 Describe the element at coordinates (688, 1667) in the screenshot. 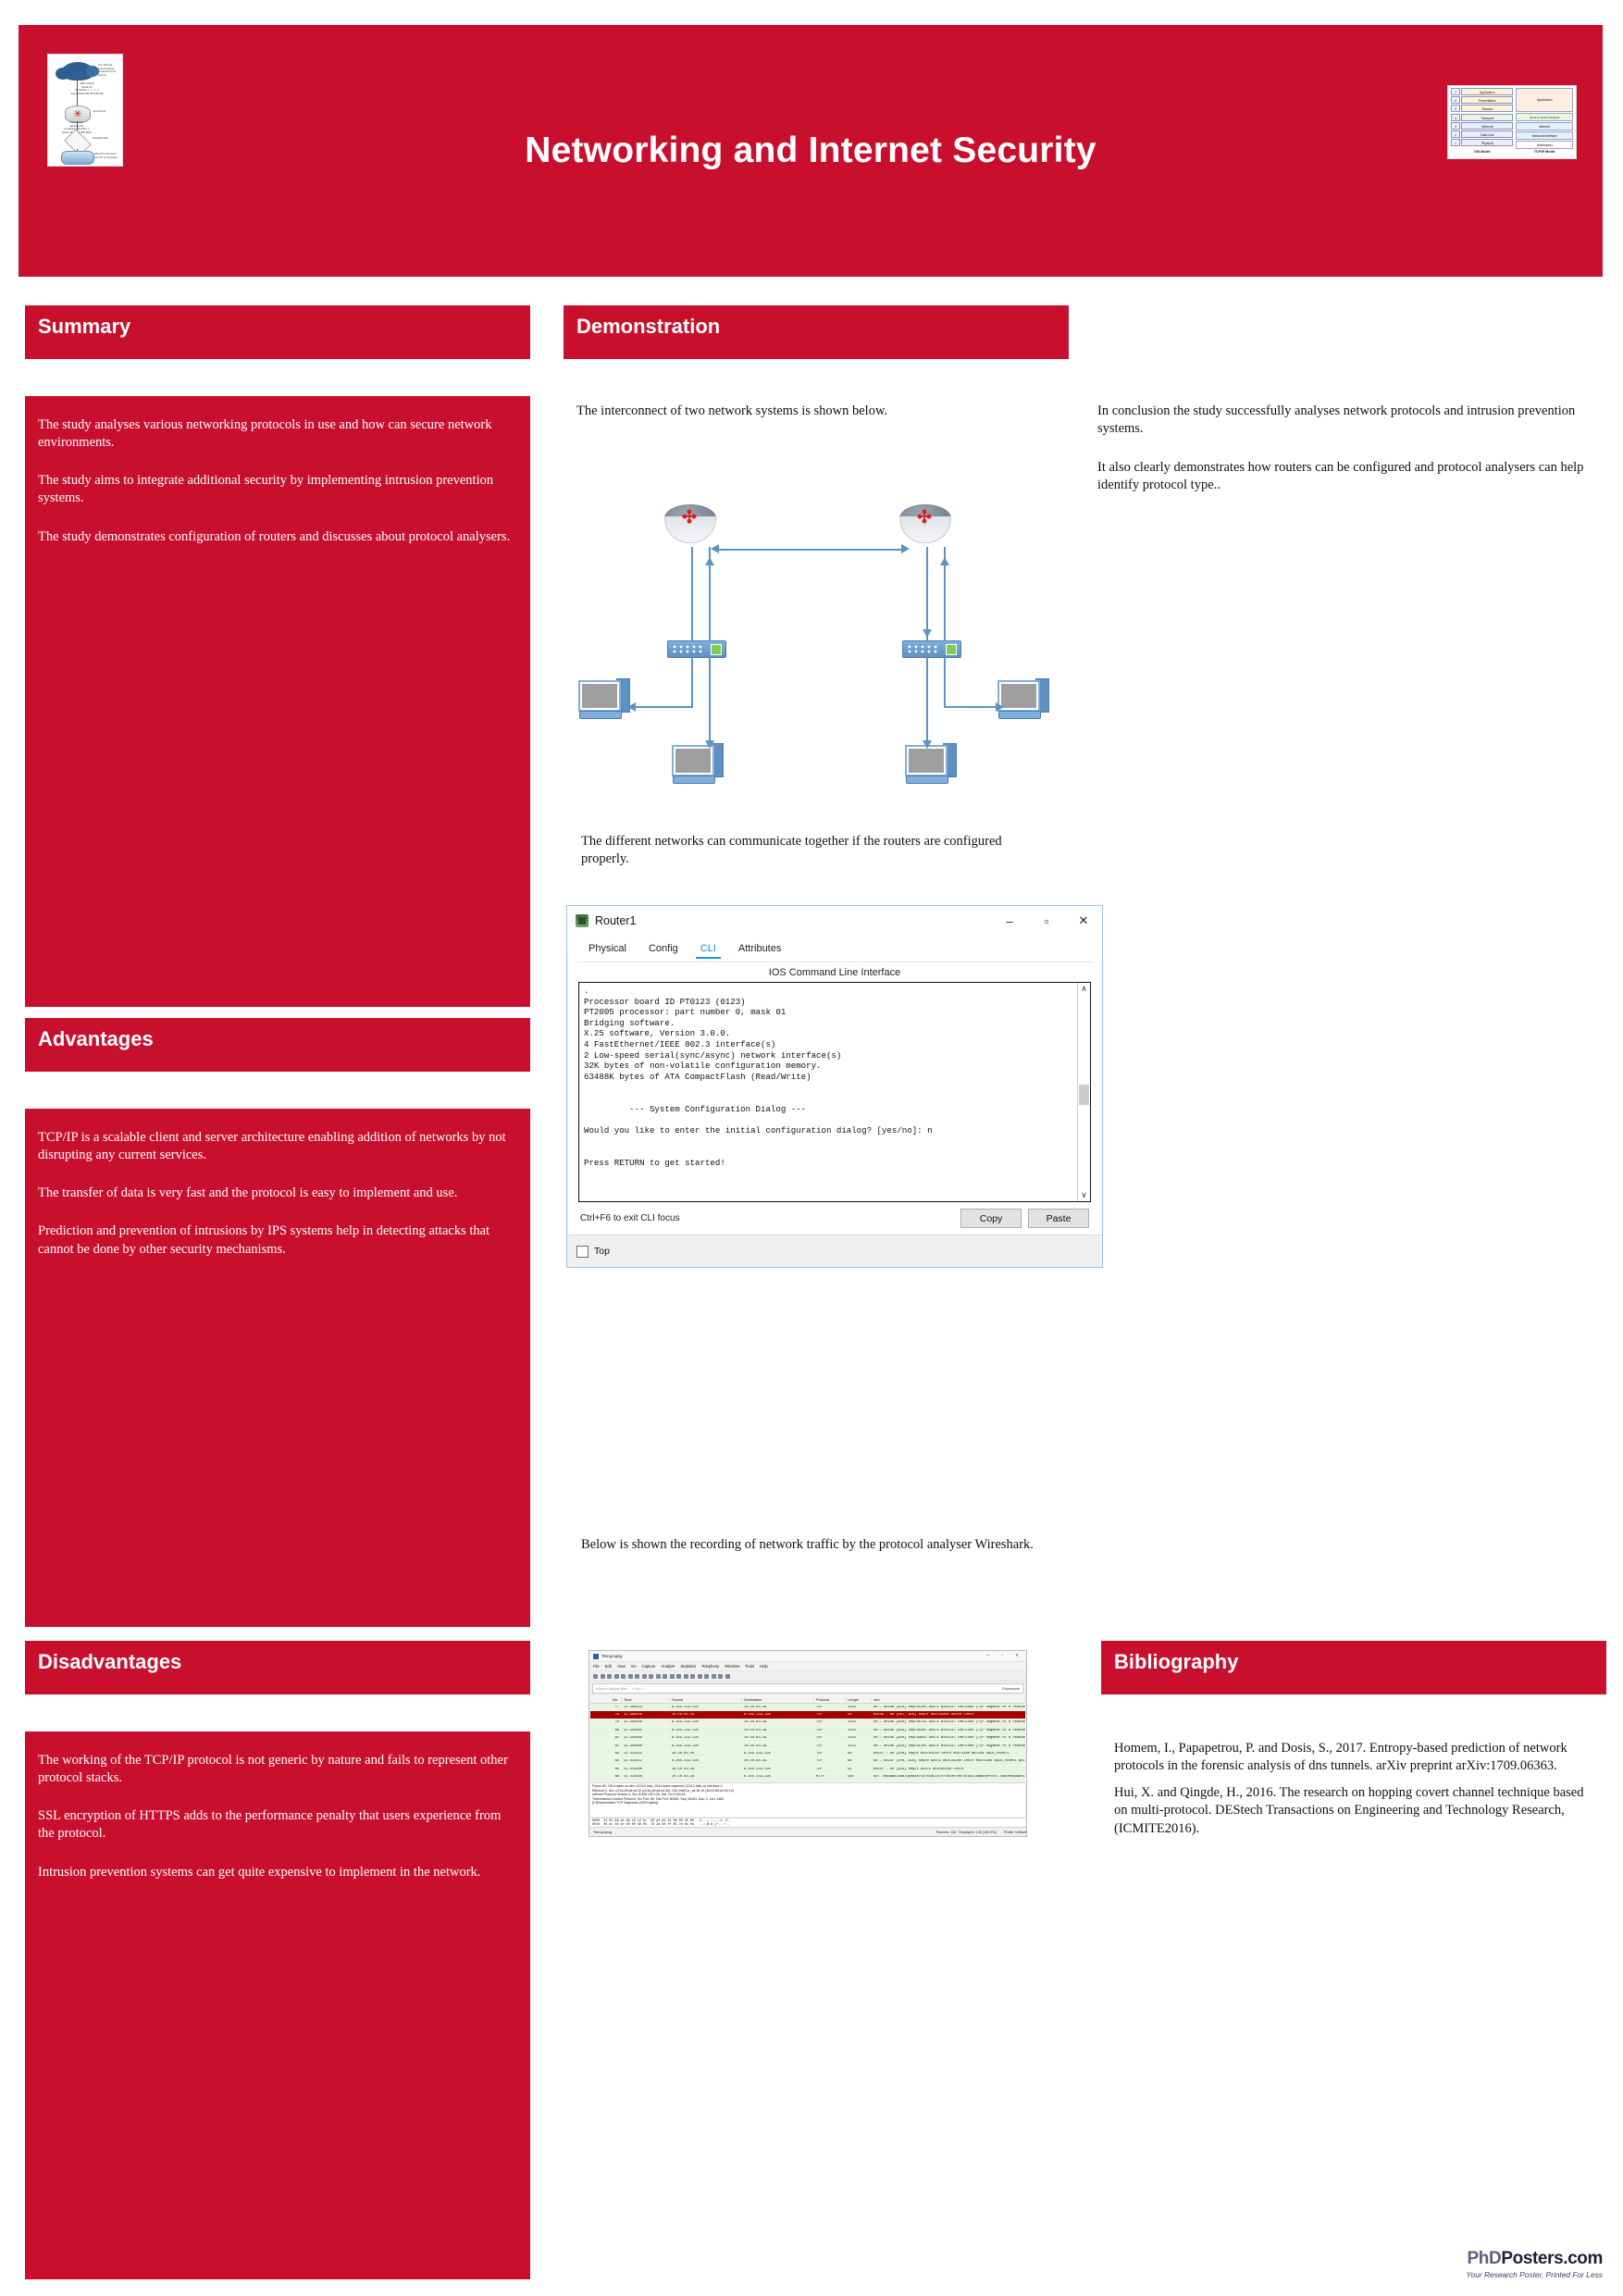

I see `menu-statistics: Statistics` at that location.